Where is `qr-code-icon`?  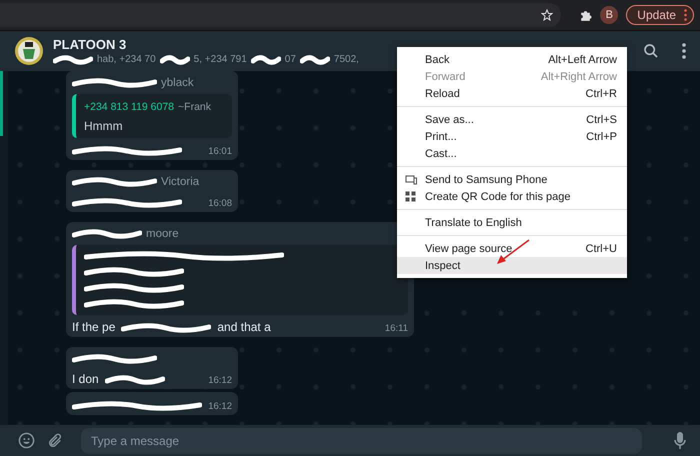 qr-code-icon is located at coordinates (410, 196).